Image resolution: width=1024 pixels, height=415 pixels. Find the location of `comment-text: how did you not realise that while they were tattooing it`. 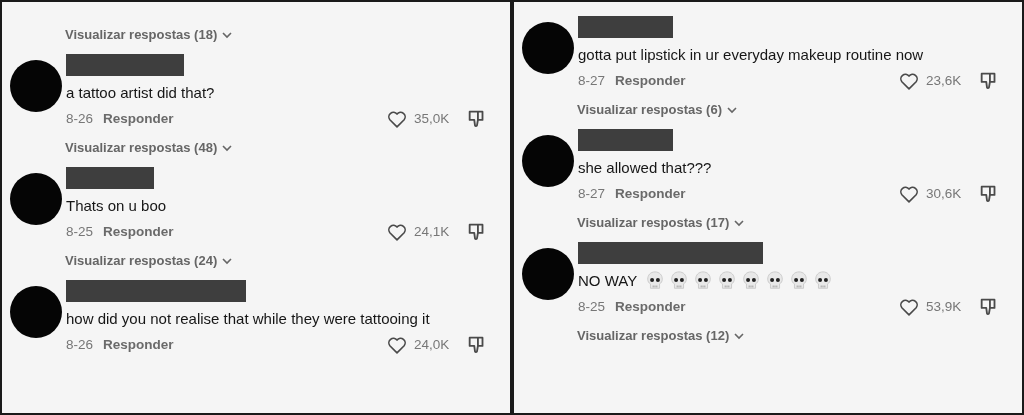

comment-text: how did you not realise that while they were tattooing it is located at coordinates (248, 319).